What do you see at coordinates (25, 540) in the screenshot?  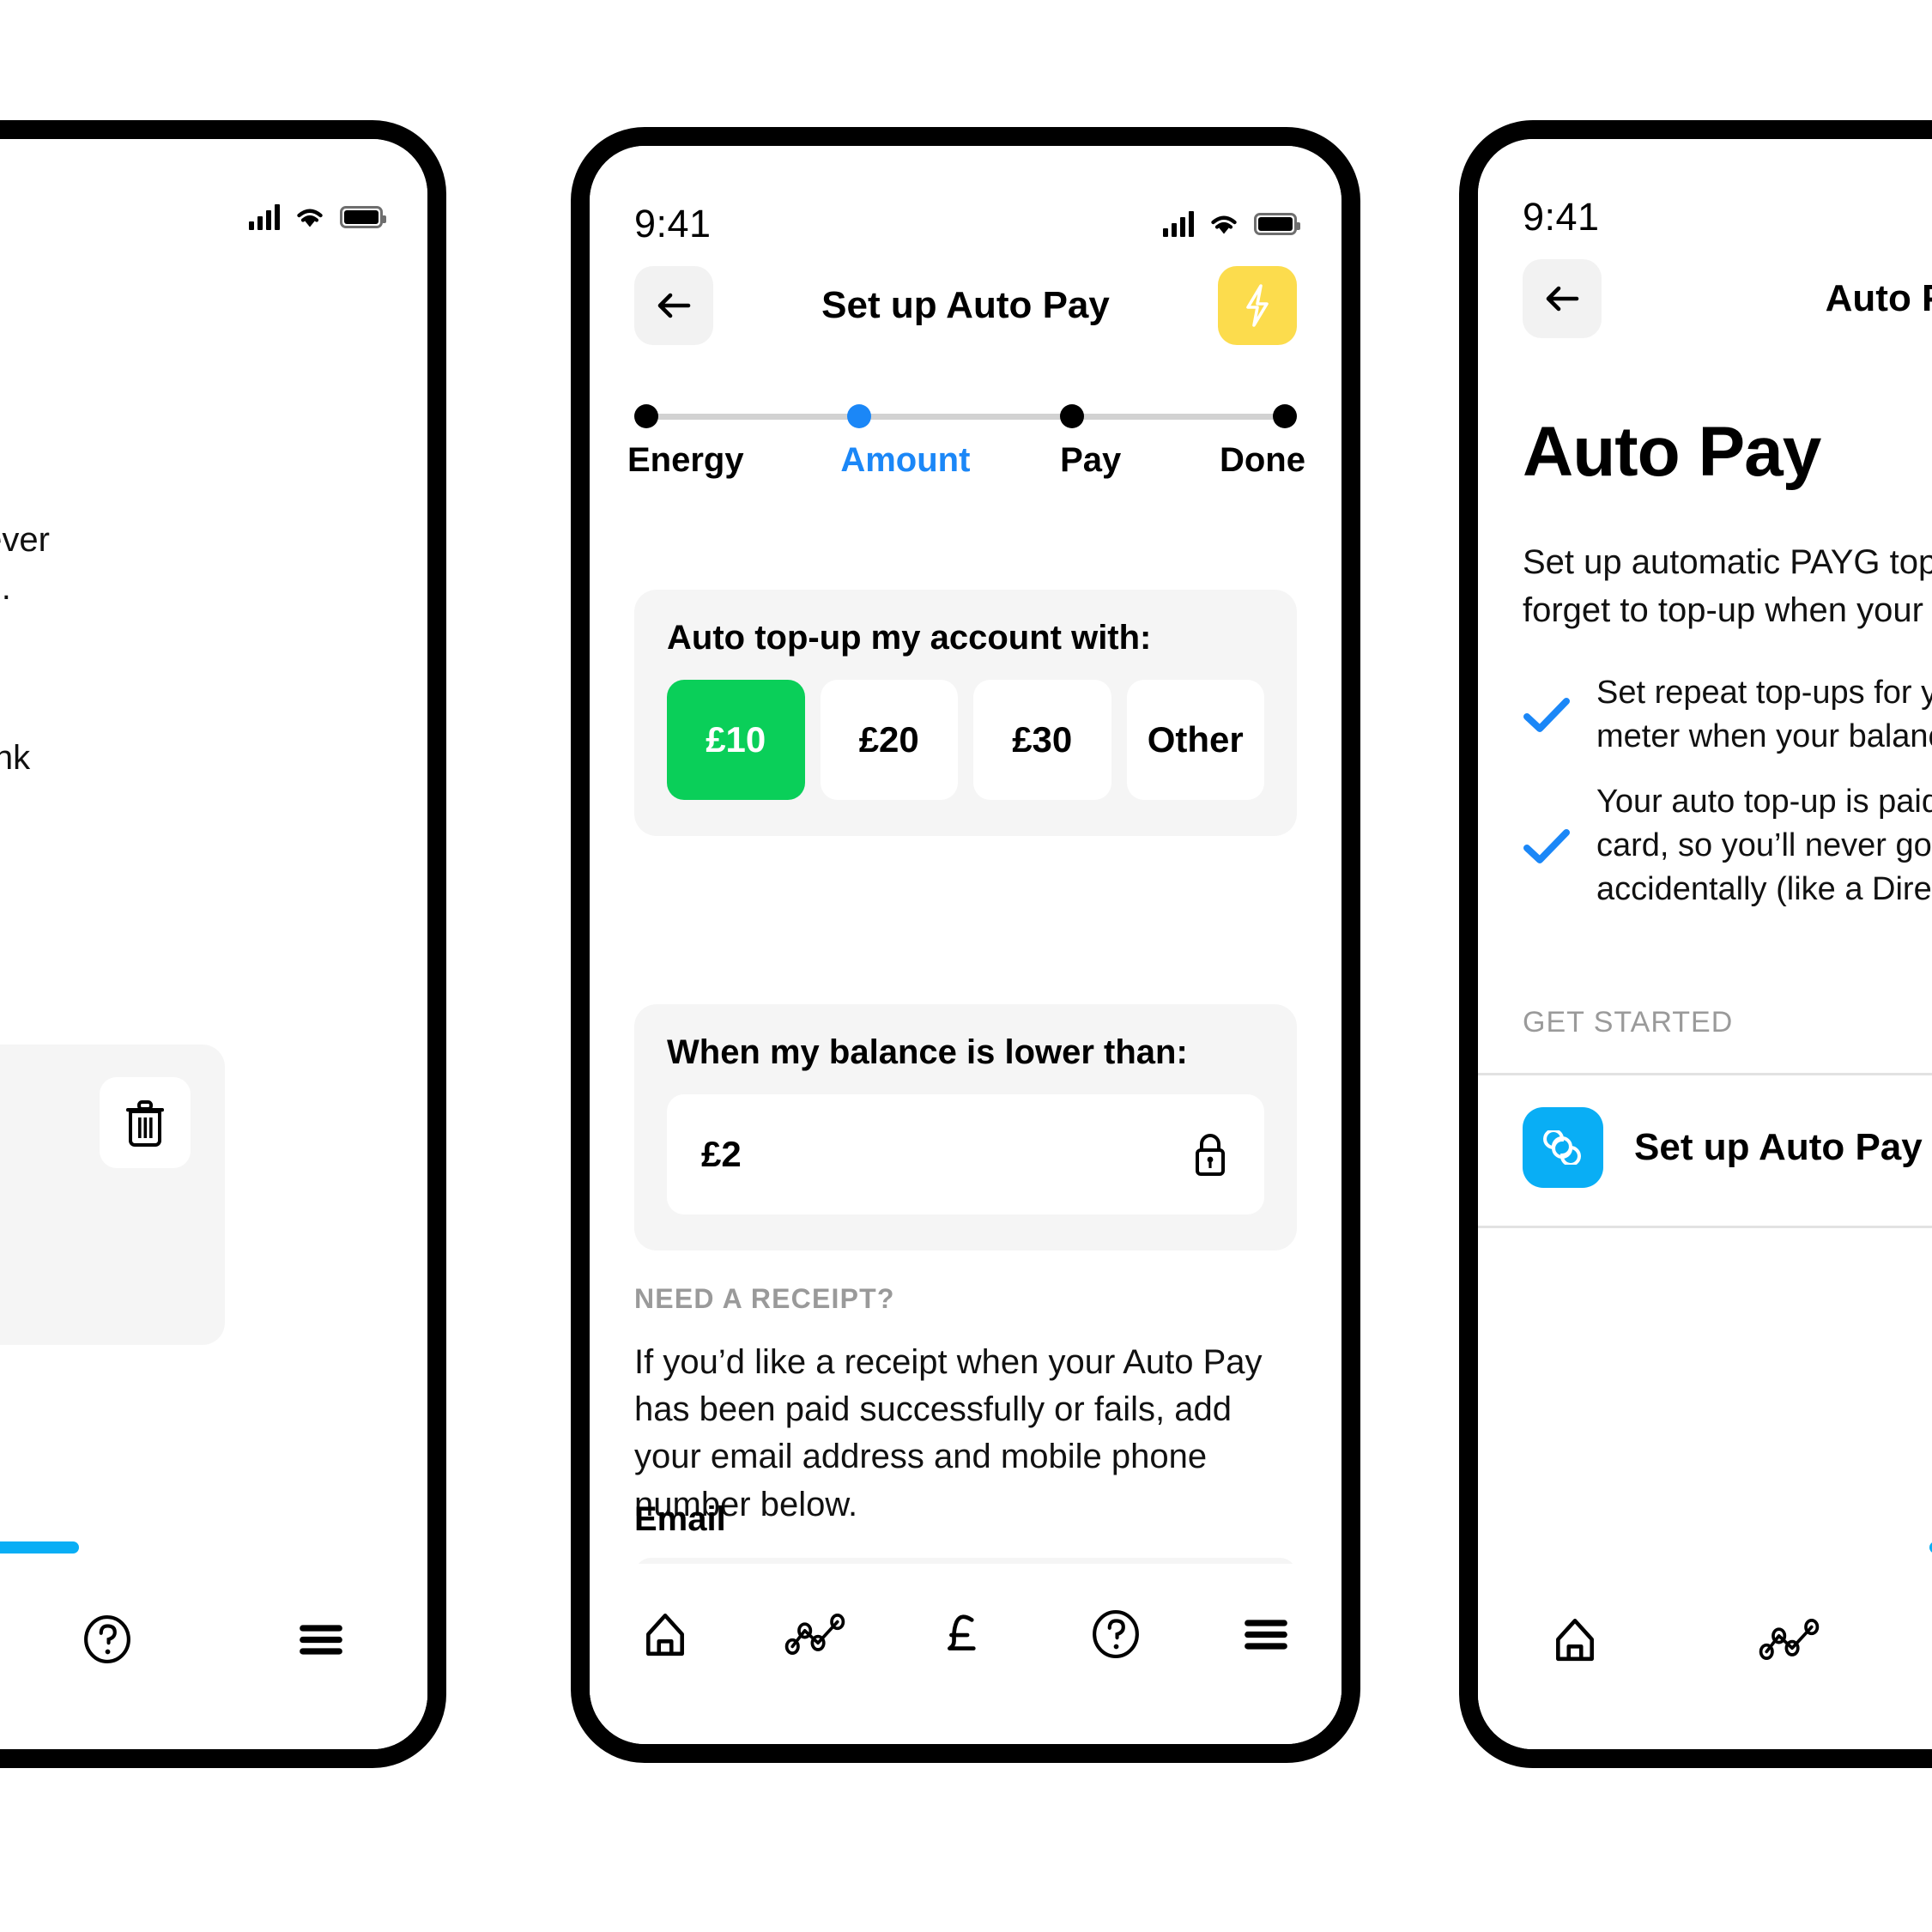 I see `left-body-line-1: c PAYG top-ups so you never` at bounding box center [25, 540].